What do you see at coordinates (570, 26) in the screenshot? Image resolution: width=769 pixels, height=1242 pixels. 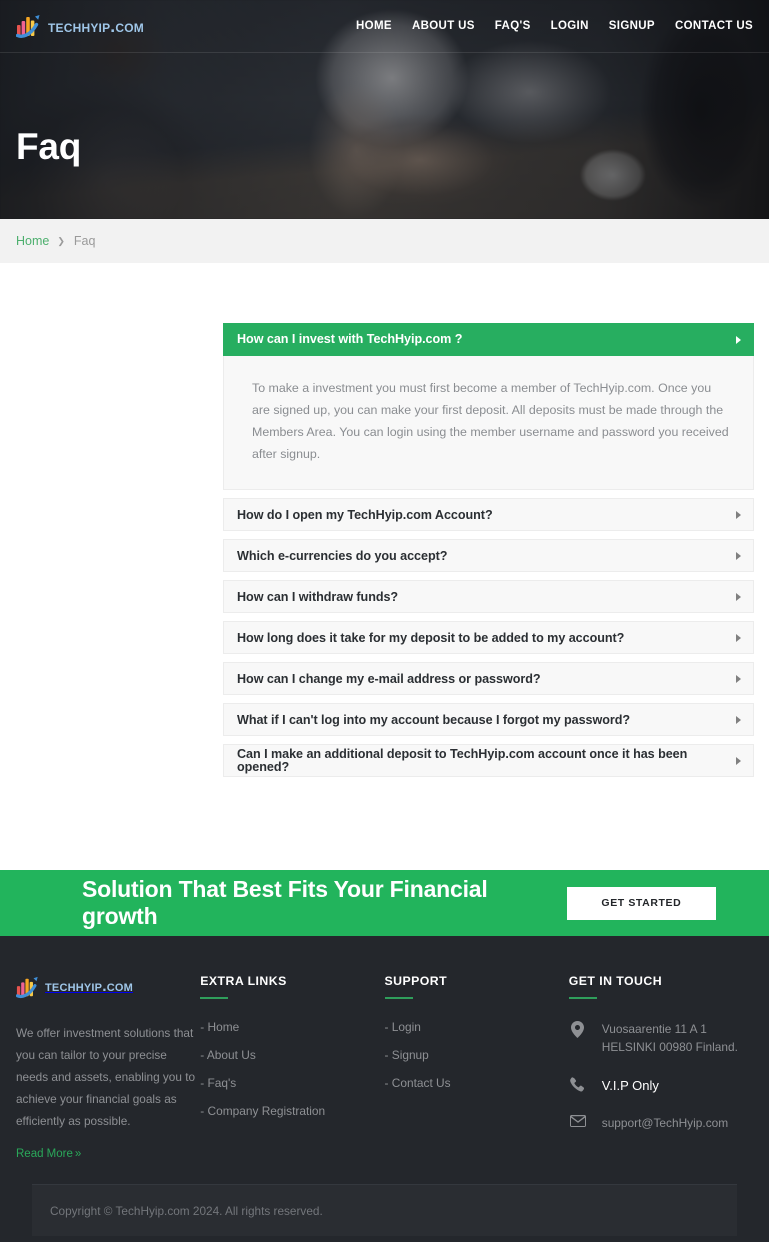 I see `nav-item-login: LOGIN` at bounding box center [570, 26].